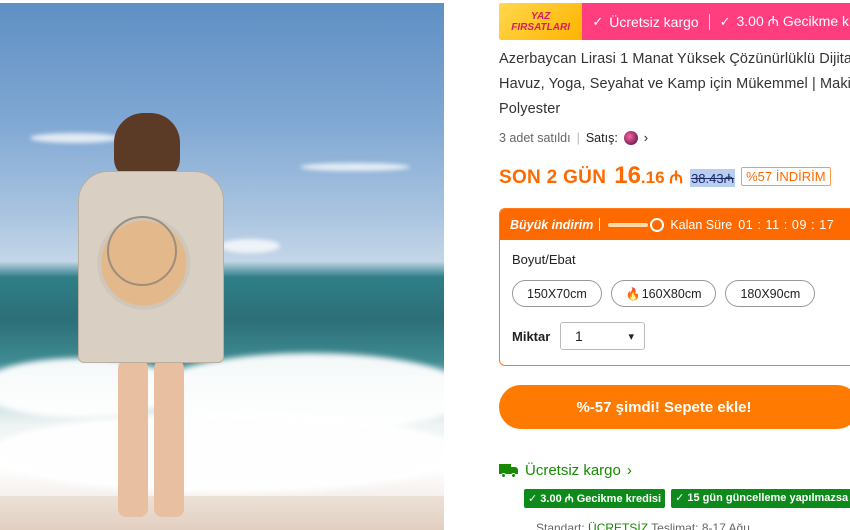 The height and width of the screenshot is (530, 850). I want to click on divider, so click(600, 224).